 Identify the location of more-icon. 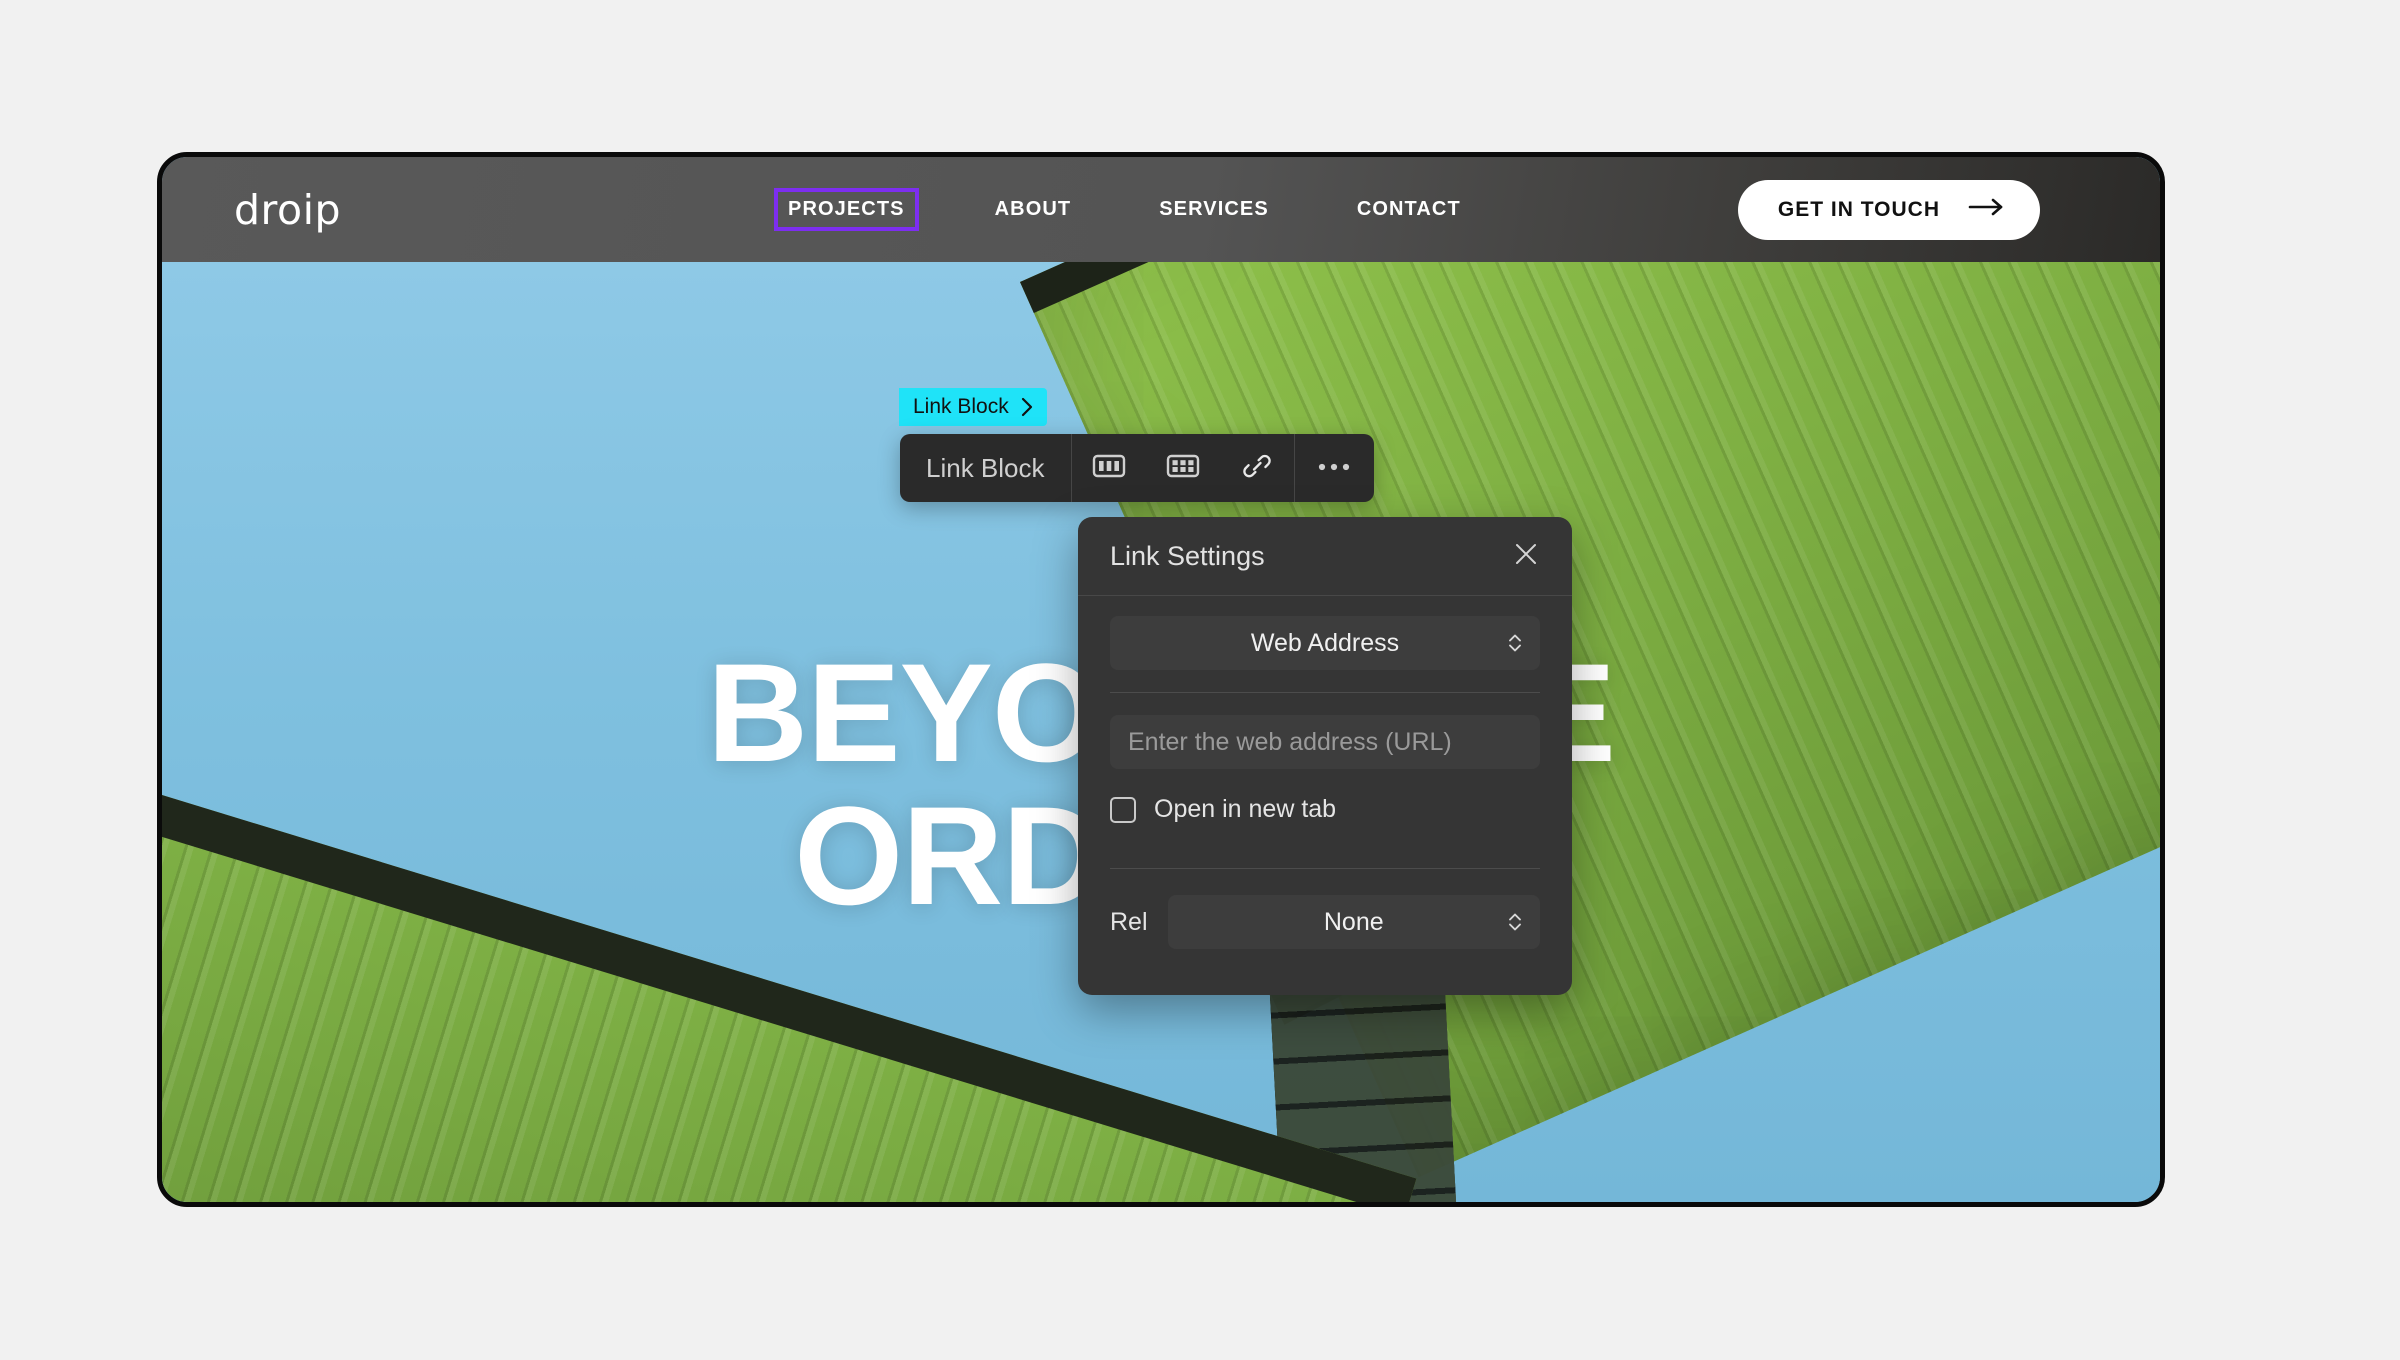
(1334, 468).